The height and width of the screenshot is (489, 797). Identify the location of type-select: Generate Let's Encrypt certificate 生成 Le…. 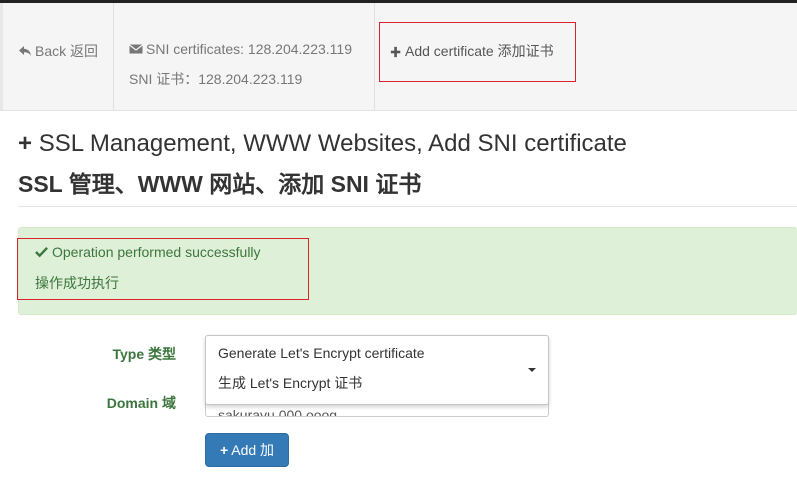
(377, 370).